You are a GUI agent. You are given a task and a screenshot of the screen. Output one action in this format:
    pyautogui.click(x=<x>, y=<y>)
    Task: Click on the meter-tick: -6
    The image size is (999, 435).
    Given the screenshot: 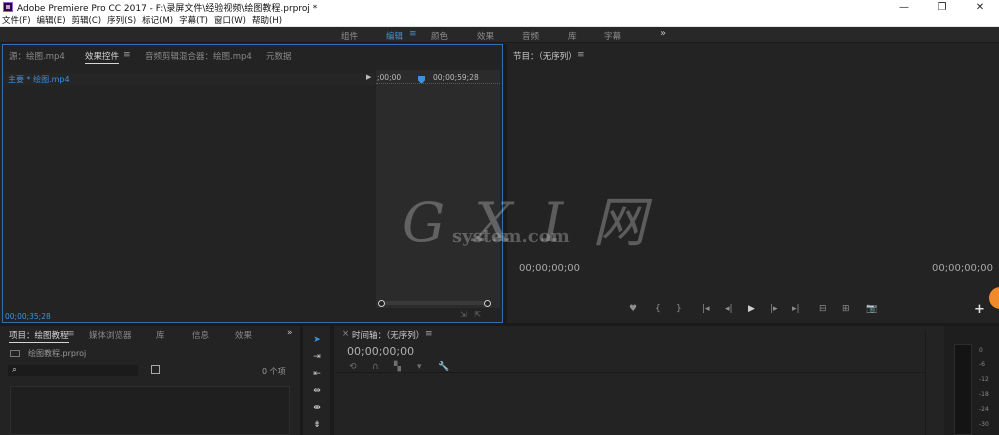 What is the action you would take?
    pyautogui.click(x=982, y=364)
    